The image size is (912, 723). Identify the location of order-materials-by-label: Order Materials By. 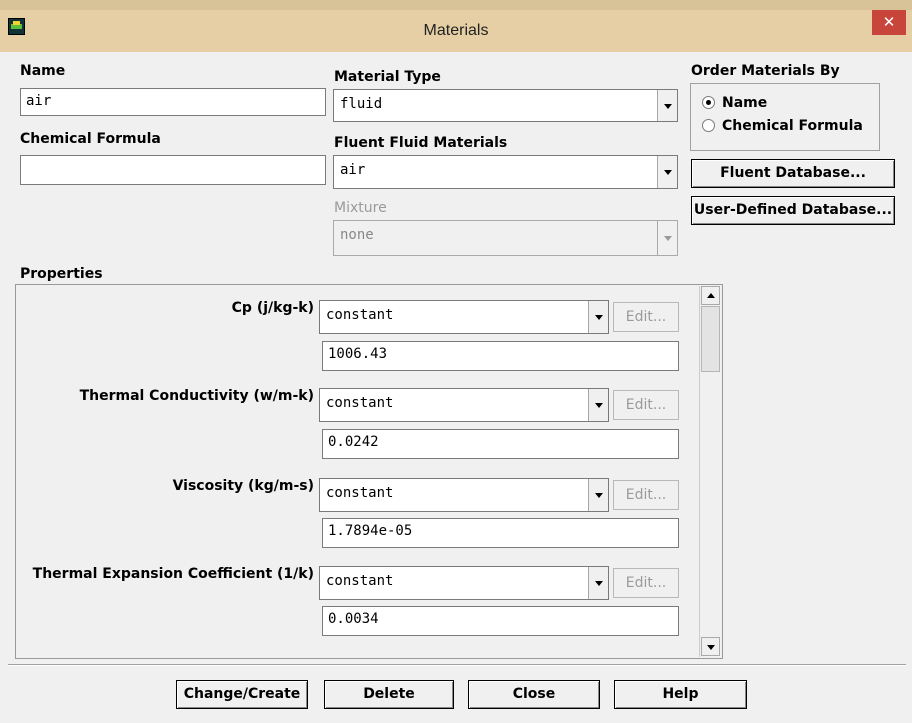
(765, 71).